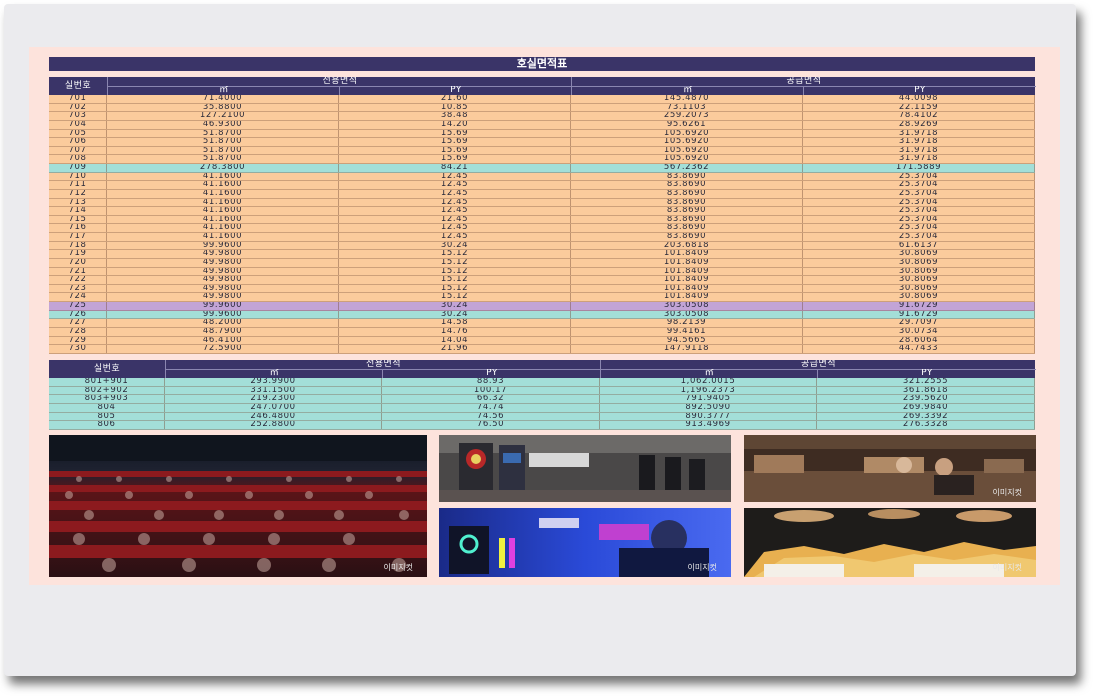 Image resolution: width=1100 pixels, height=700 pixels. I want to click on table-cell-e-py: 14.58, so click(455, 323).